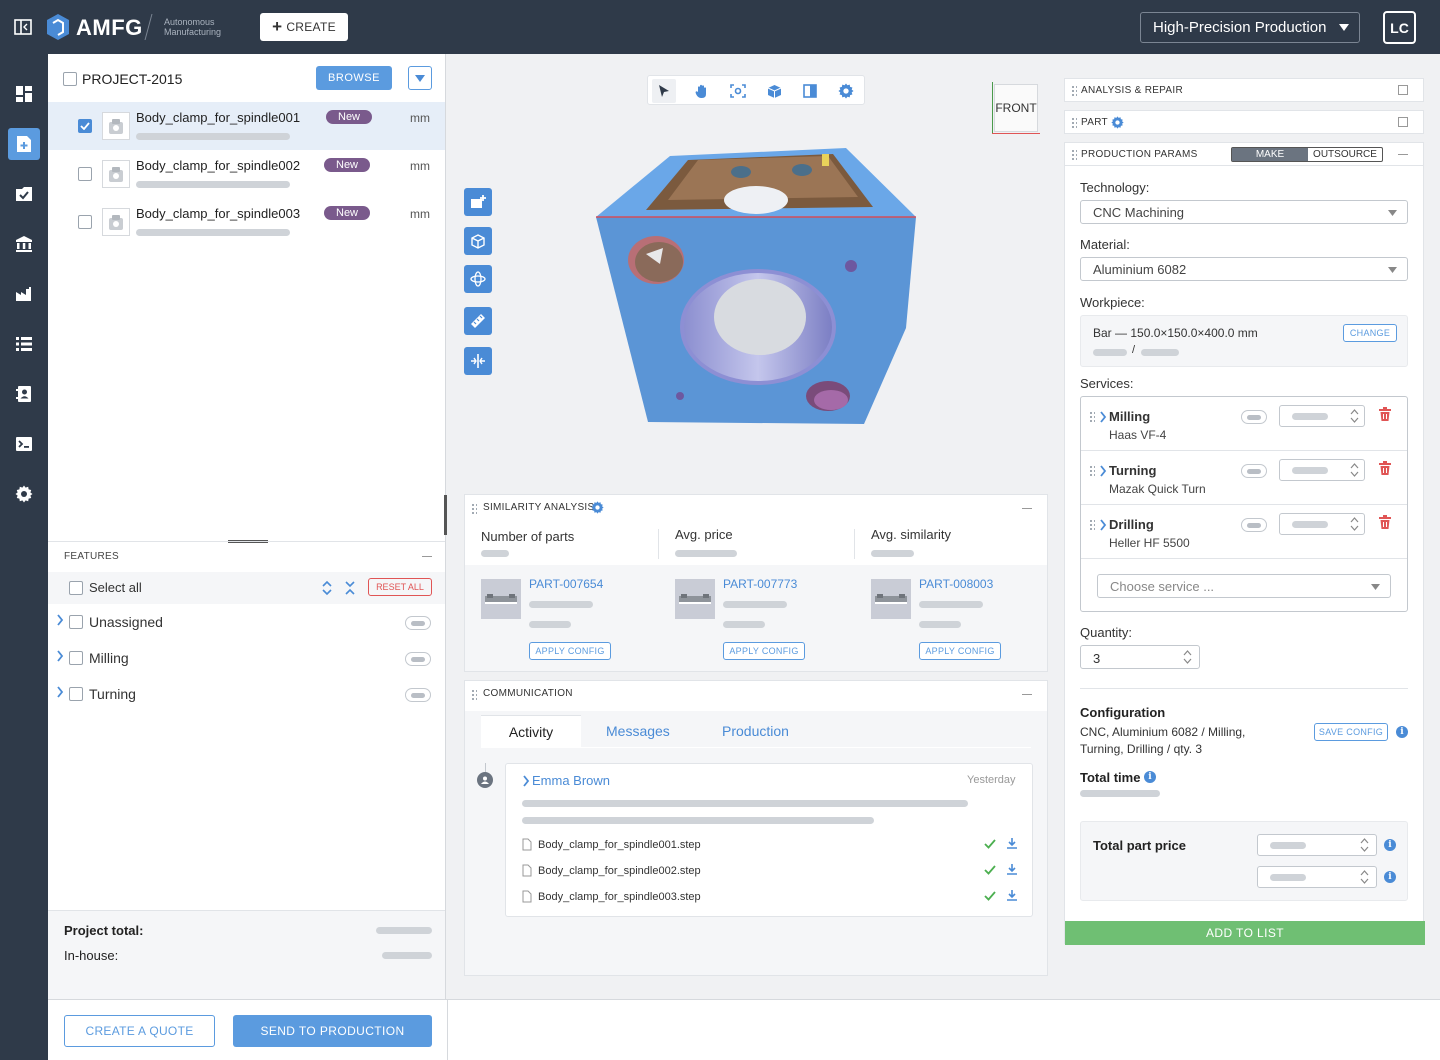 The height and width of the screenshot is (1060, 1440). I want to click on attached-file: Body_clamp_for_spindle003.step, so click(772, 898).